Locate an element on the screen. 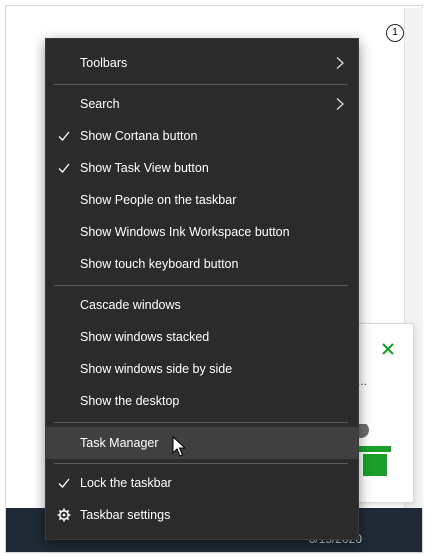  menu-item-show-ink-workspace: Show Windows Ink Workspace button is located at coordinates (202, 232).